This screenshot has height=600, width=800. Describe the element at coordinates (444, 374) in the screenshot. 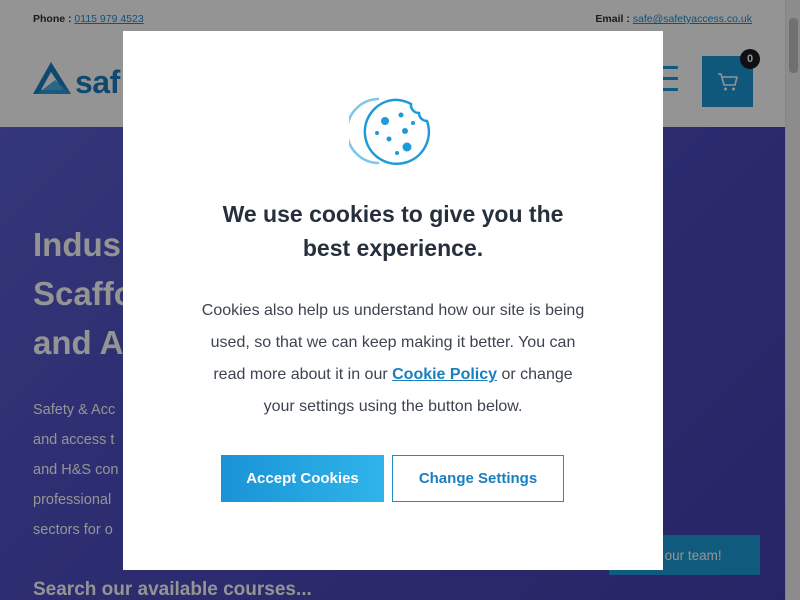

I see `cookie-policy-link: Cookie Policy` at that location.